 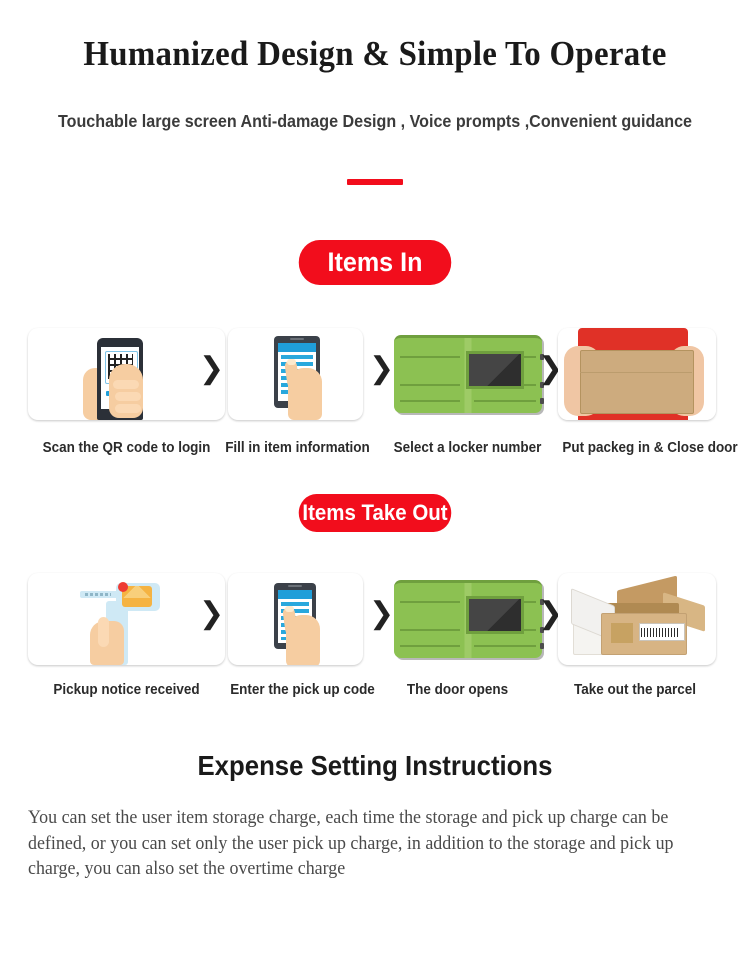 What do you see at coordinates (375, 53) in the screenshot?
I see `page-title: Humanized Design & Simple To Operate` at bounding box center [375, 53].